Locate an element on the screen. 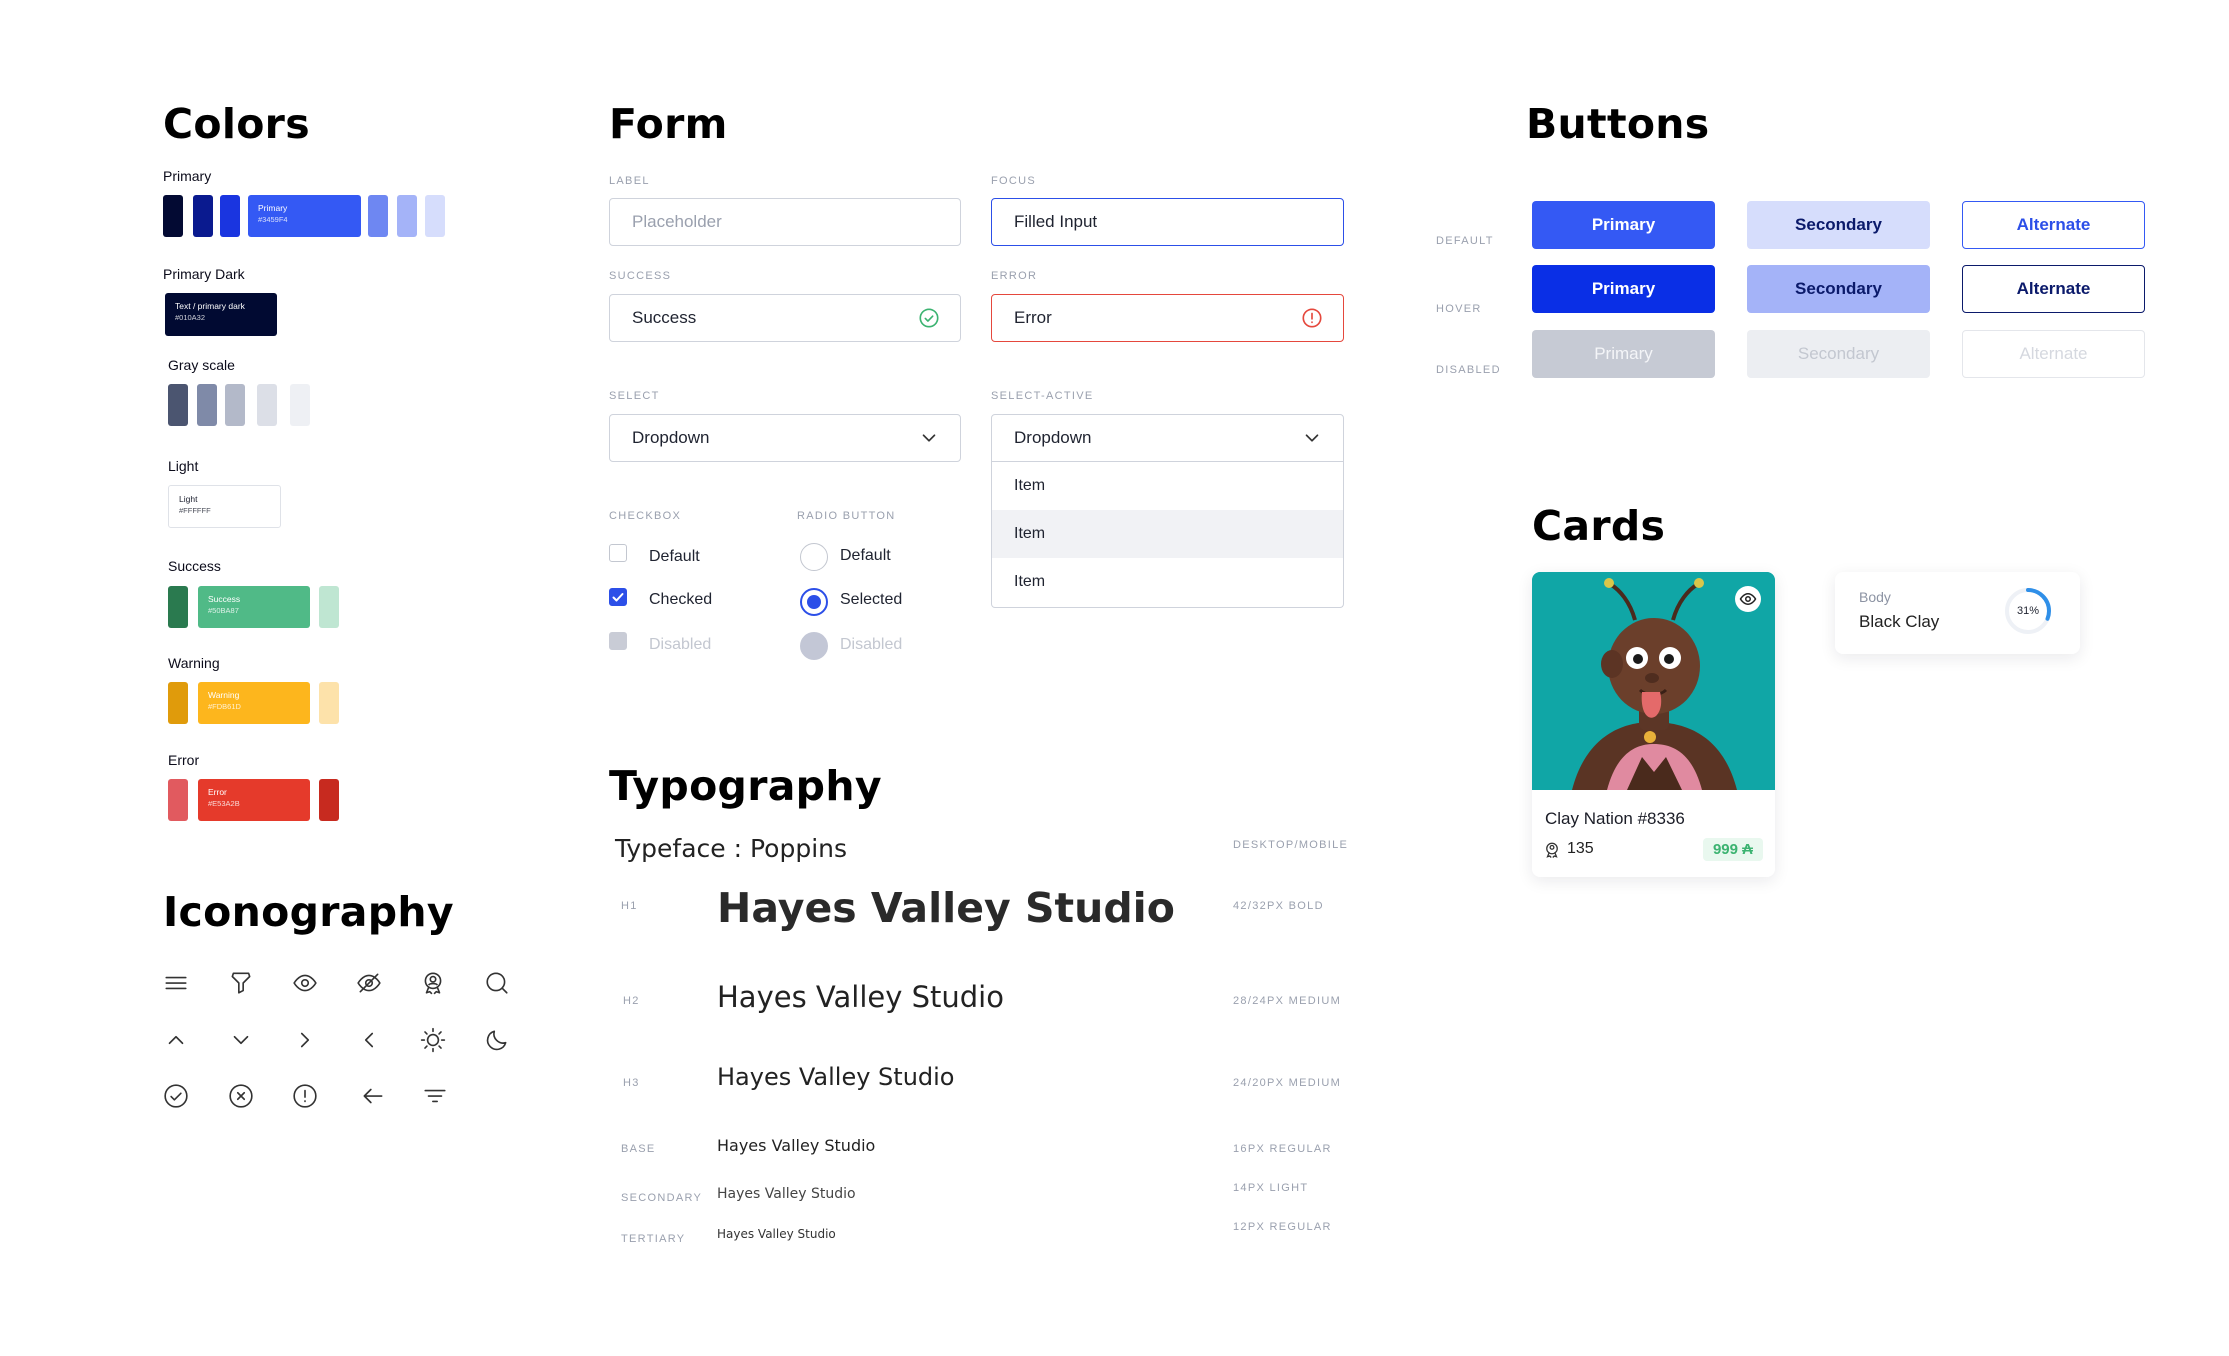  h2-sample: Hayes Valley Studio is located at coordinates (860, 997).